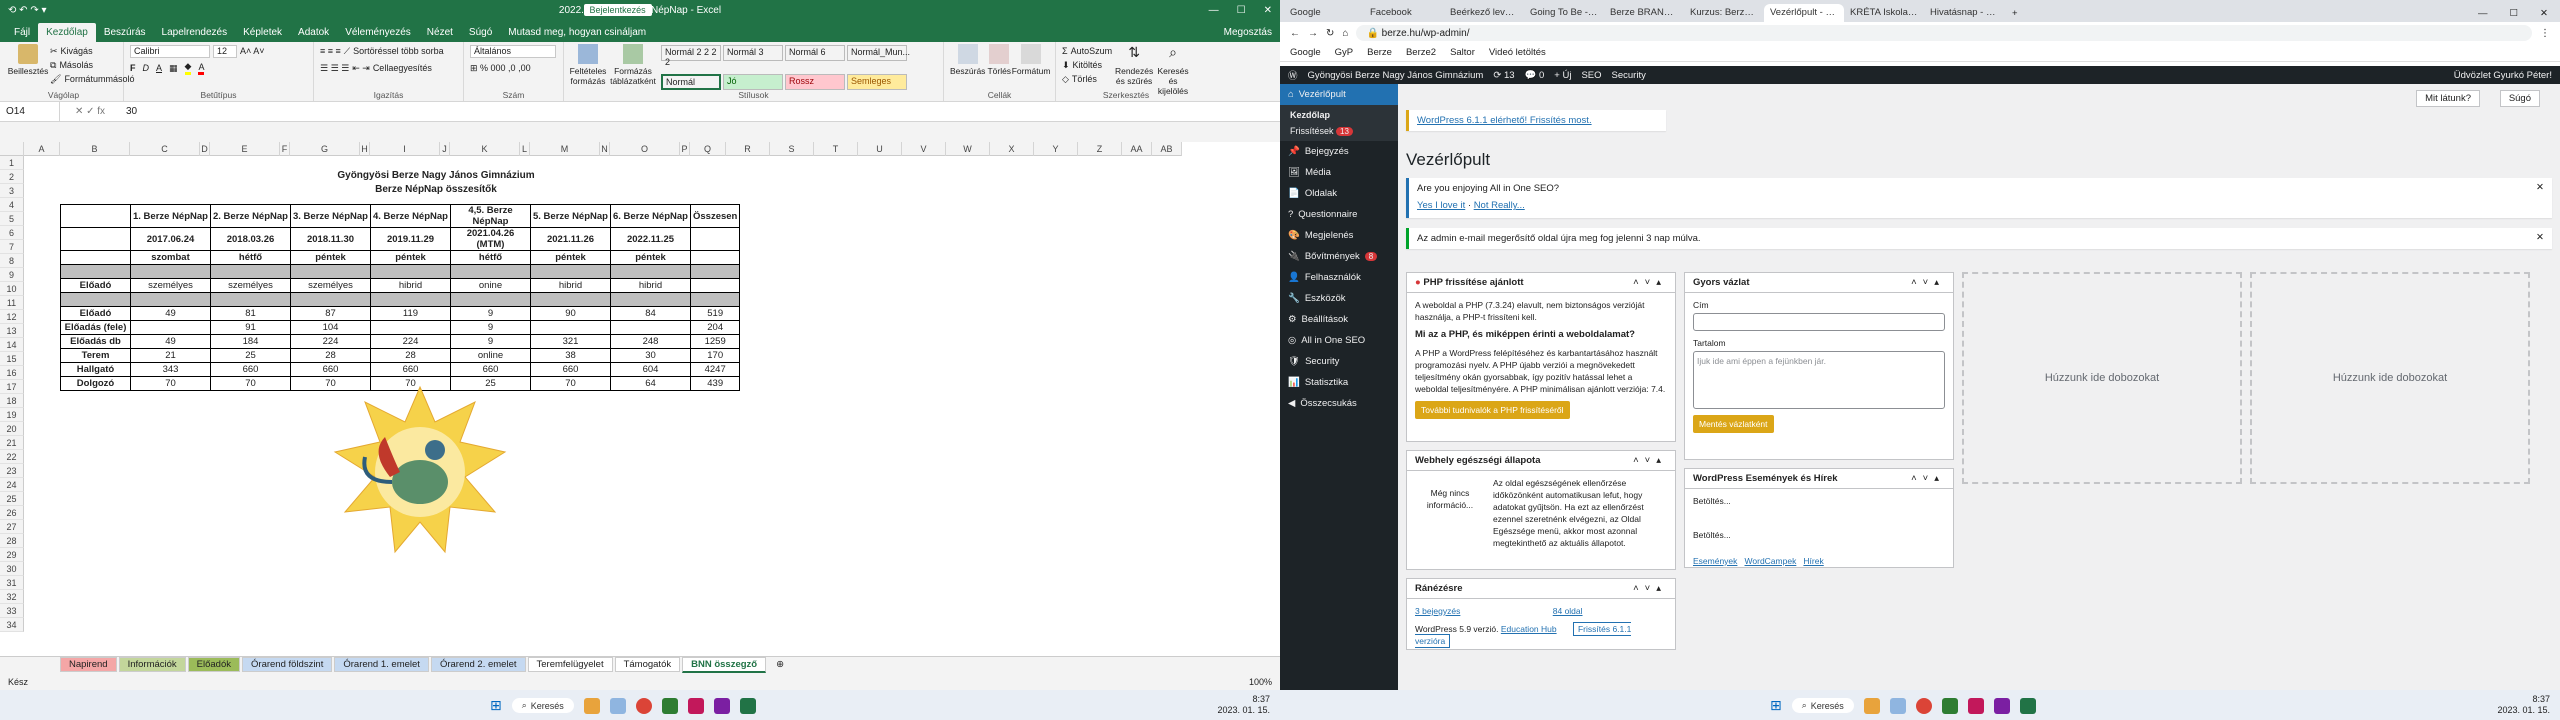 The height and width of the screenshot is (720, 2560). What do you see at coordinates (398, 51) in the screenshot?
I see `wrap-text-button: Sortöréssel több sorba` at bounding box center [398, 51].